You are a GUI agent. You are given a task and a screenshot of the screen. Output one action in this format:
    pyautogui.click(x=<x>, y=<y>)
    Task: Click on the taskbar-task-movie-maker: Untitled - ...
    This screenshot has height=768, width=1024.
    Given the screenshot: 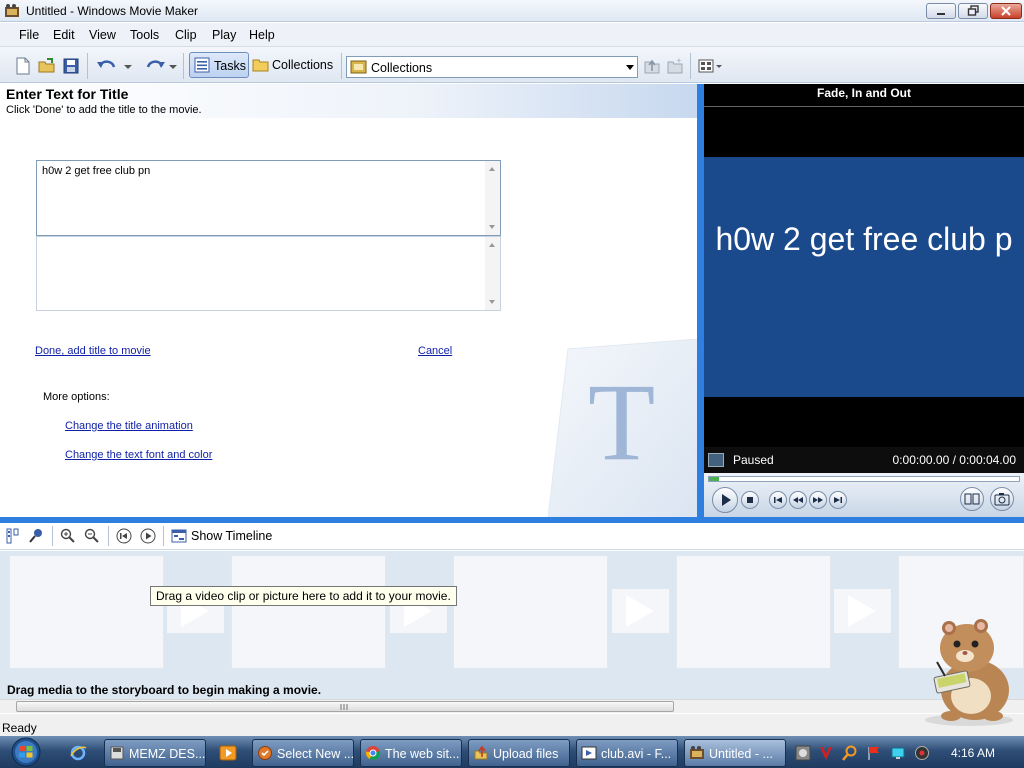 What is the action you would take?
    pyautogui.click(x=735, y=753)
    